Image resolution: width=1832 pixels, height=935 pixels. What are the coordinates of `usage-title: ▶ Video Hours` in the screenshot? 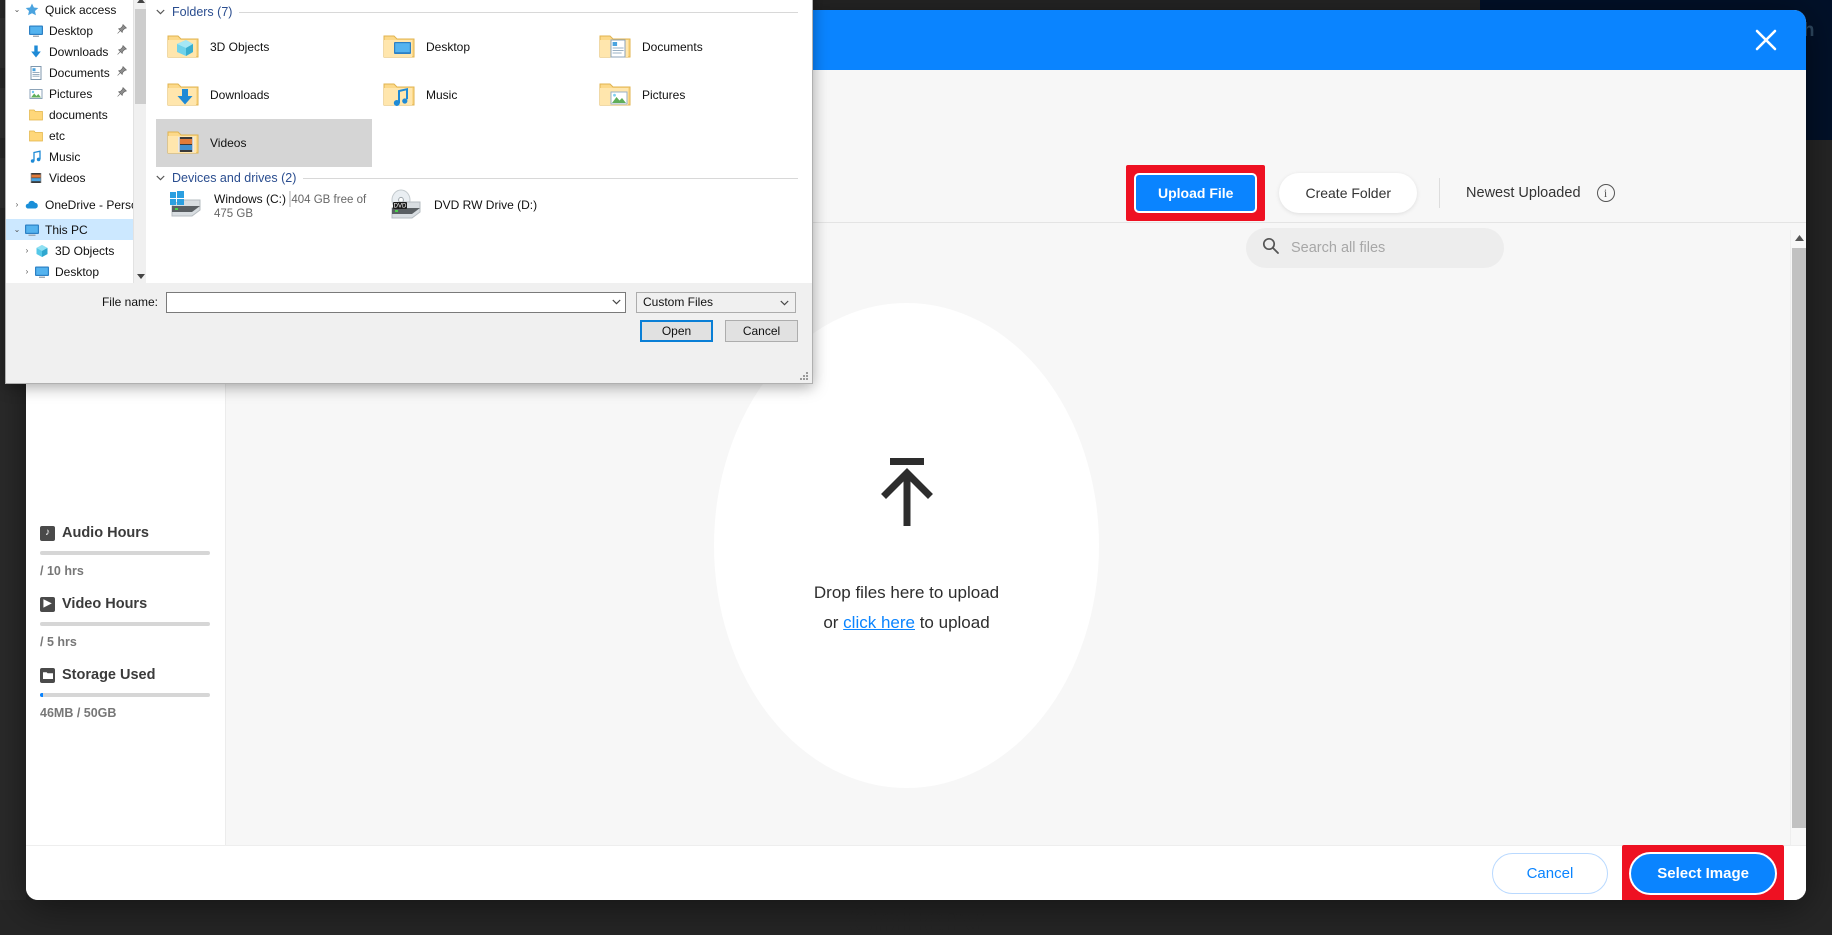 It's located at (126, 604).